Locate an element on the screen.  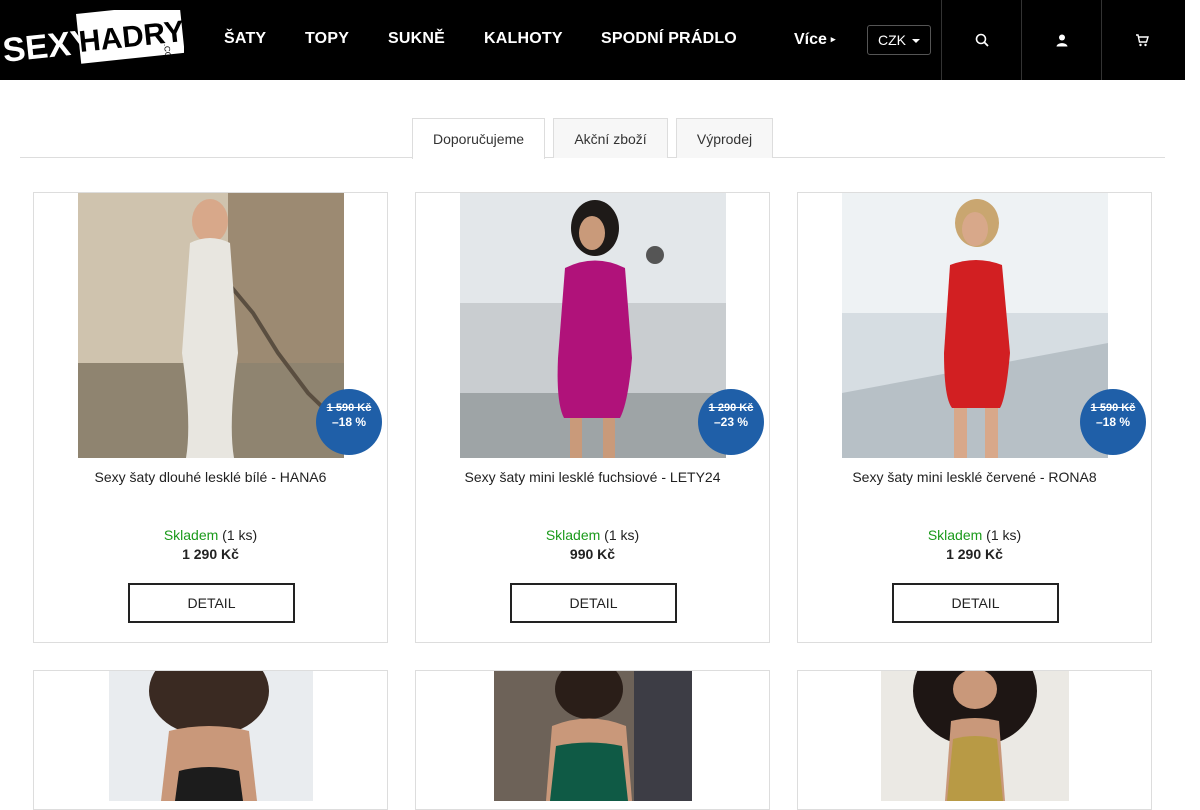
nav-more-menu: Více ▸ is located at coordinates (814, 40).